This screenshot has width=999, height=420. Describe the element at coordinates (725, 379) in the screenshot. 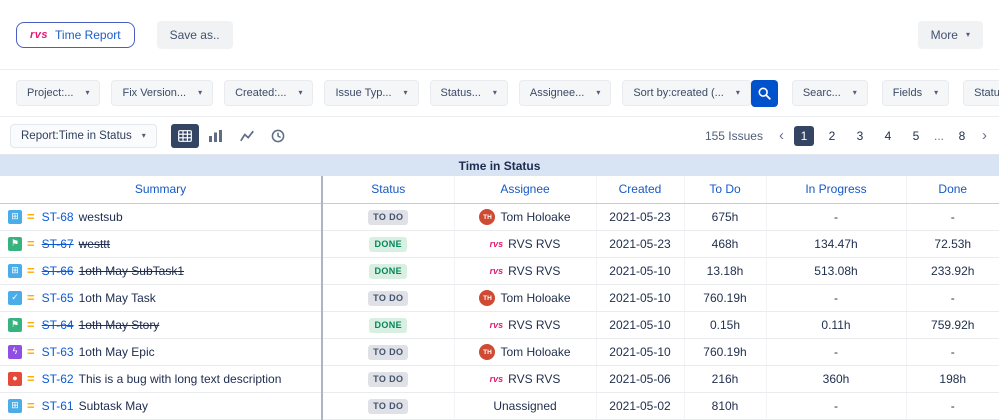

I see `todo-hours-cell: 216h` at that location.